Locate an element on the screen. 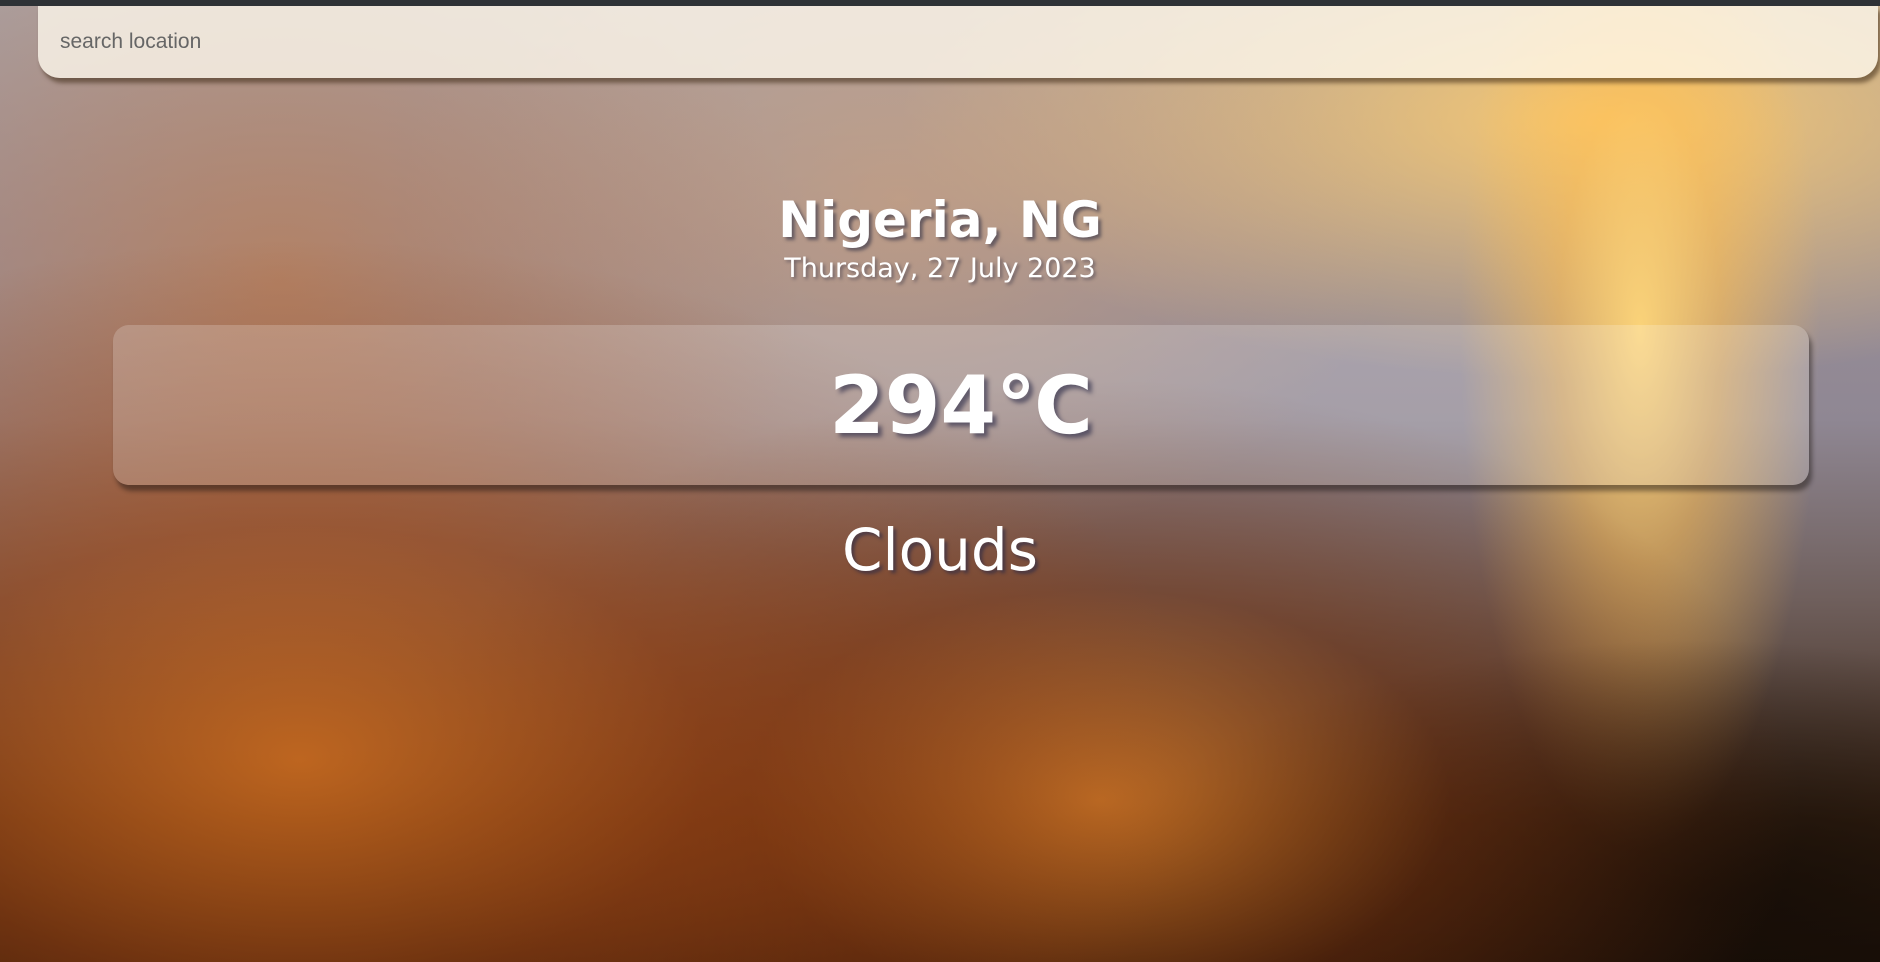 The width and height of the screenshot is (1880, 962). location-box: Nigeria, NG Thursday, 27 July 2023 is located at coordinates (940, 238).